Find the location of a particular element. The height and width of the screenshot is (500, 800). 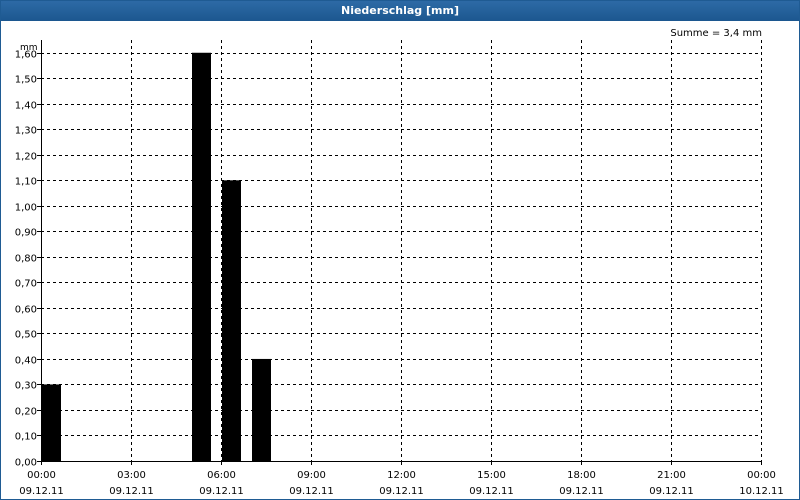

y-axis-unit: mm is located at coordinates (29, 48).